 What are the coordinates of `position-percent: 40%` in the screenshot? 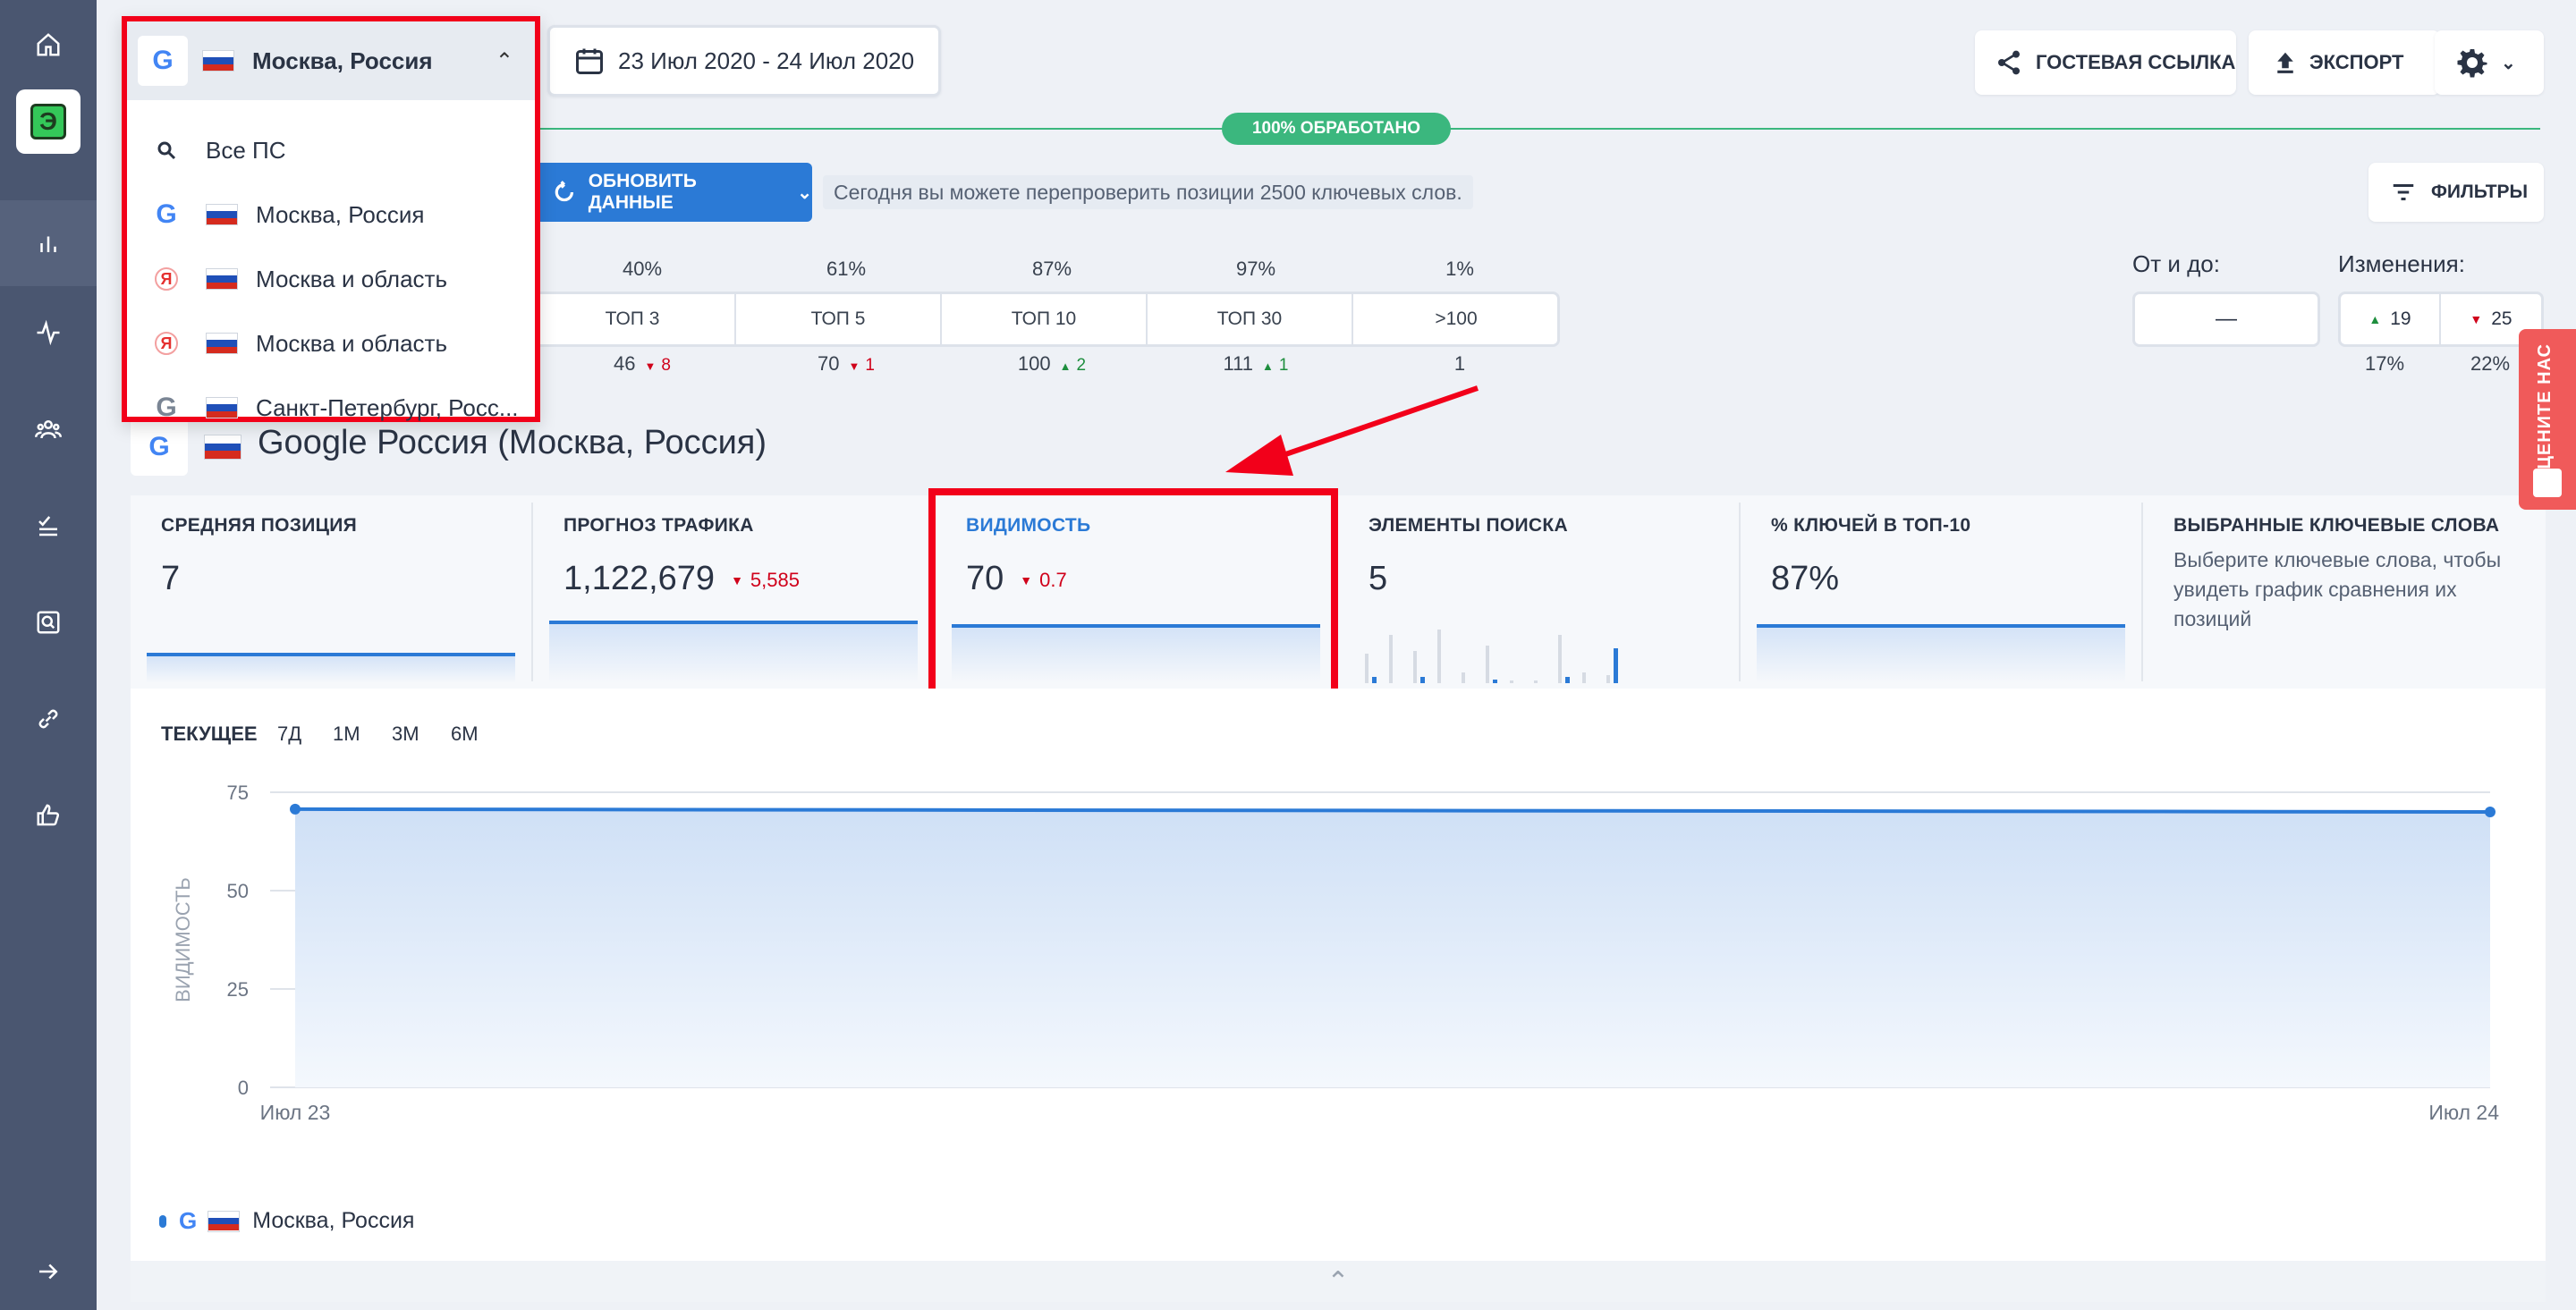 It's located at (642, 269).